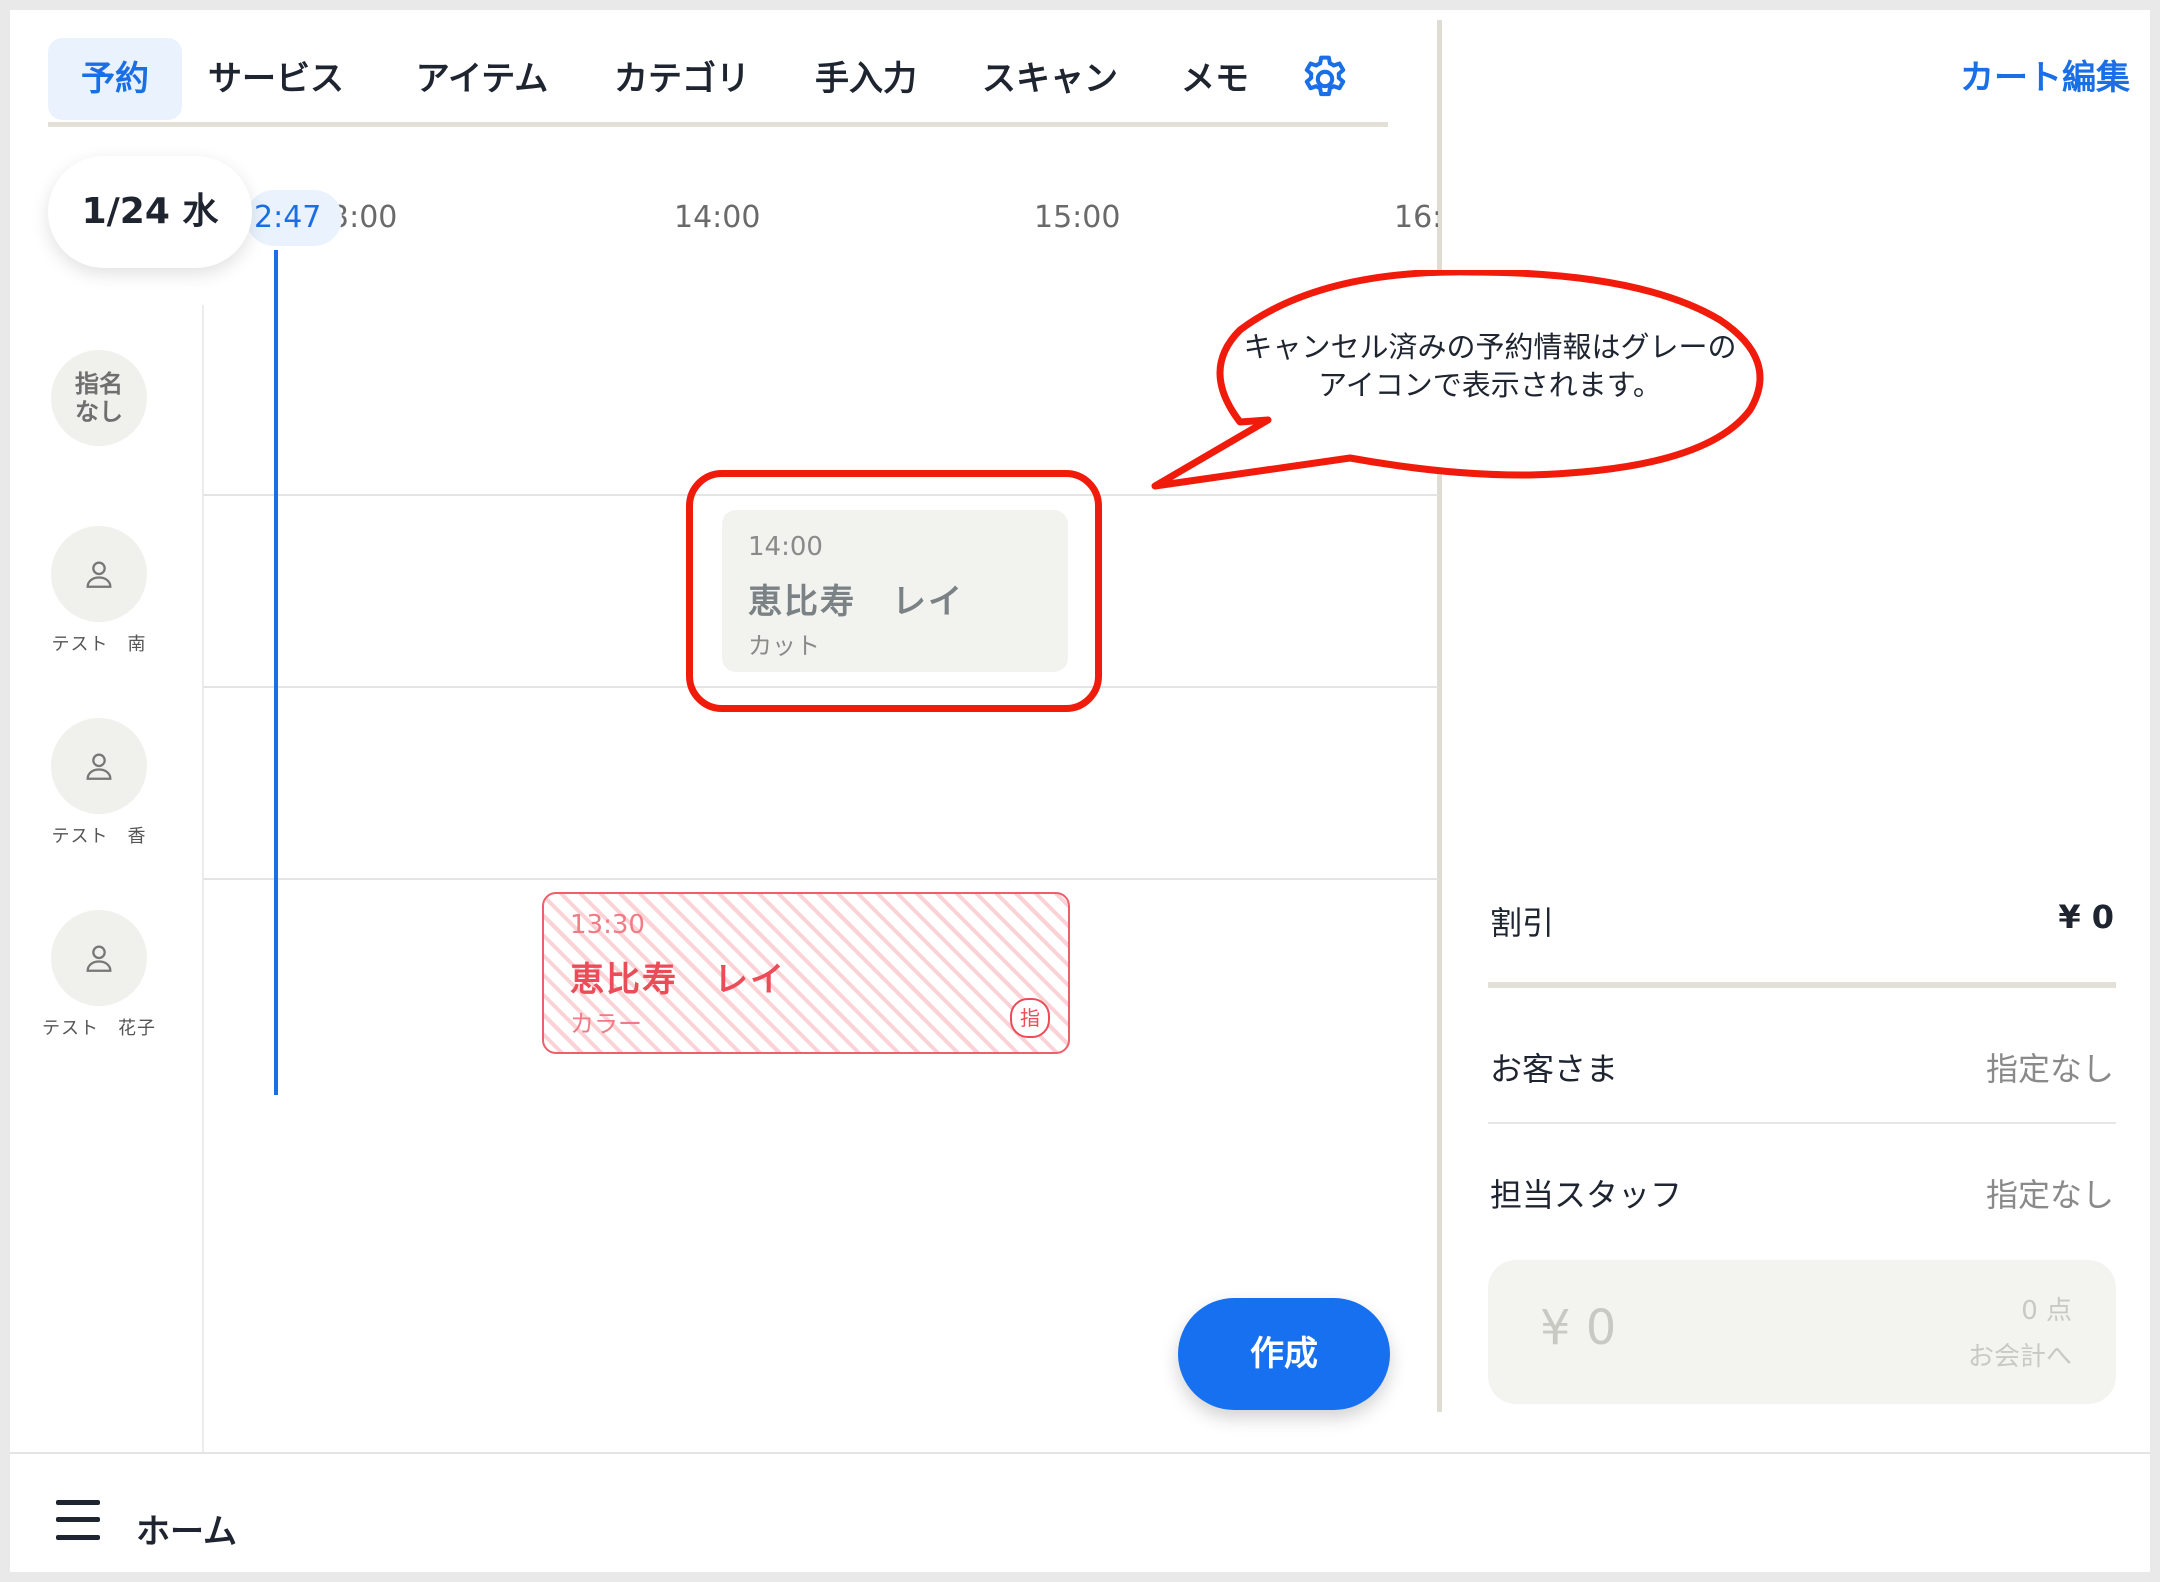 This screenshot has height=1582, width=2160. I want to click on hour-label: 15:00, so click(1077, 217).